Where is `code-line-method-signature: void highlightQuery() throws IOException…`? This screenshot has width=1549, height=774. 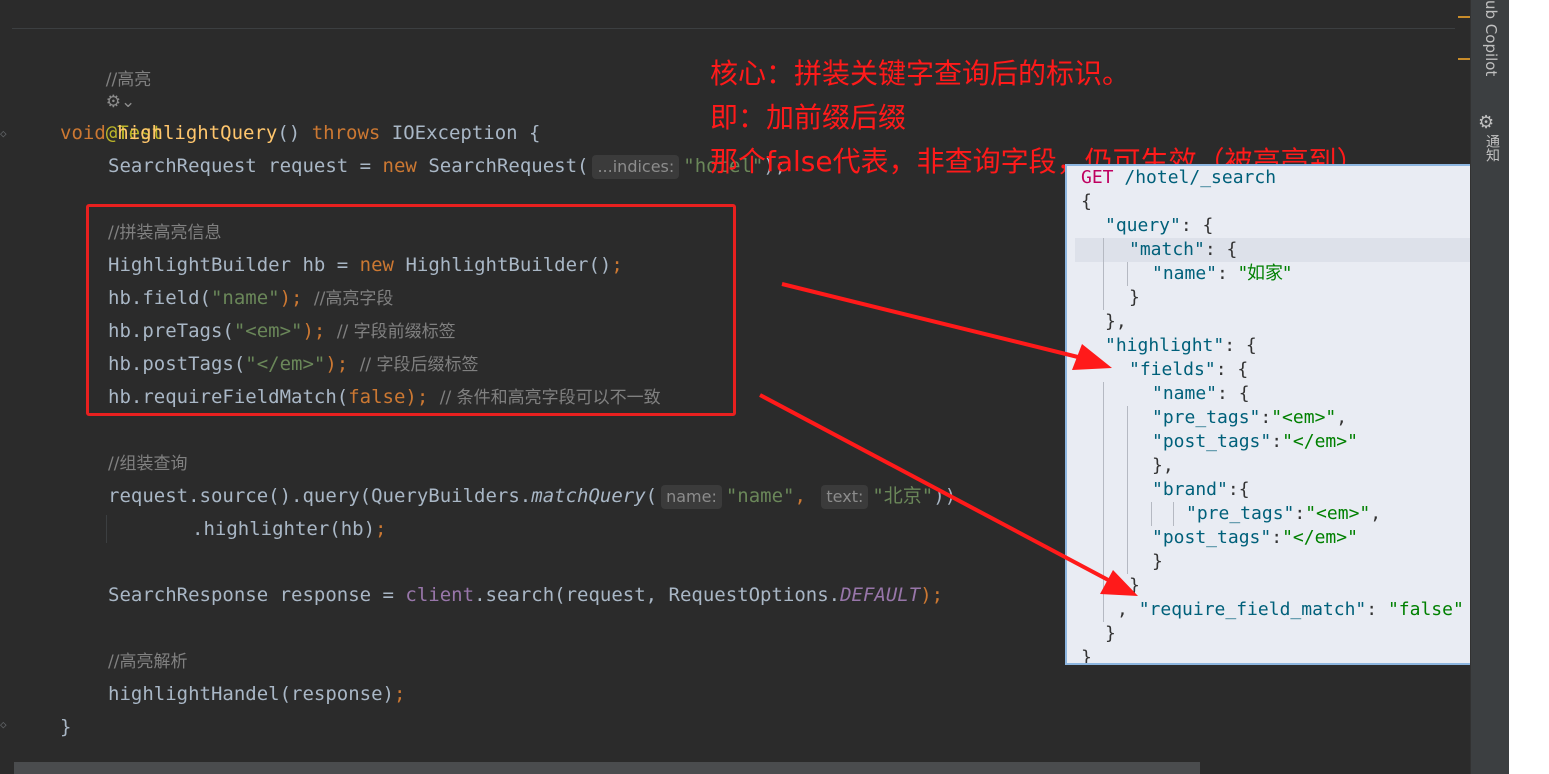 code-line-method-signature: void highlightQuery() throws IOException… is located at coordinates (300, 133).